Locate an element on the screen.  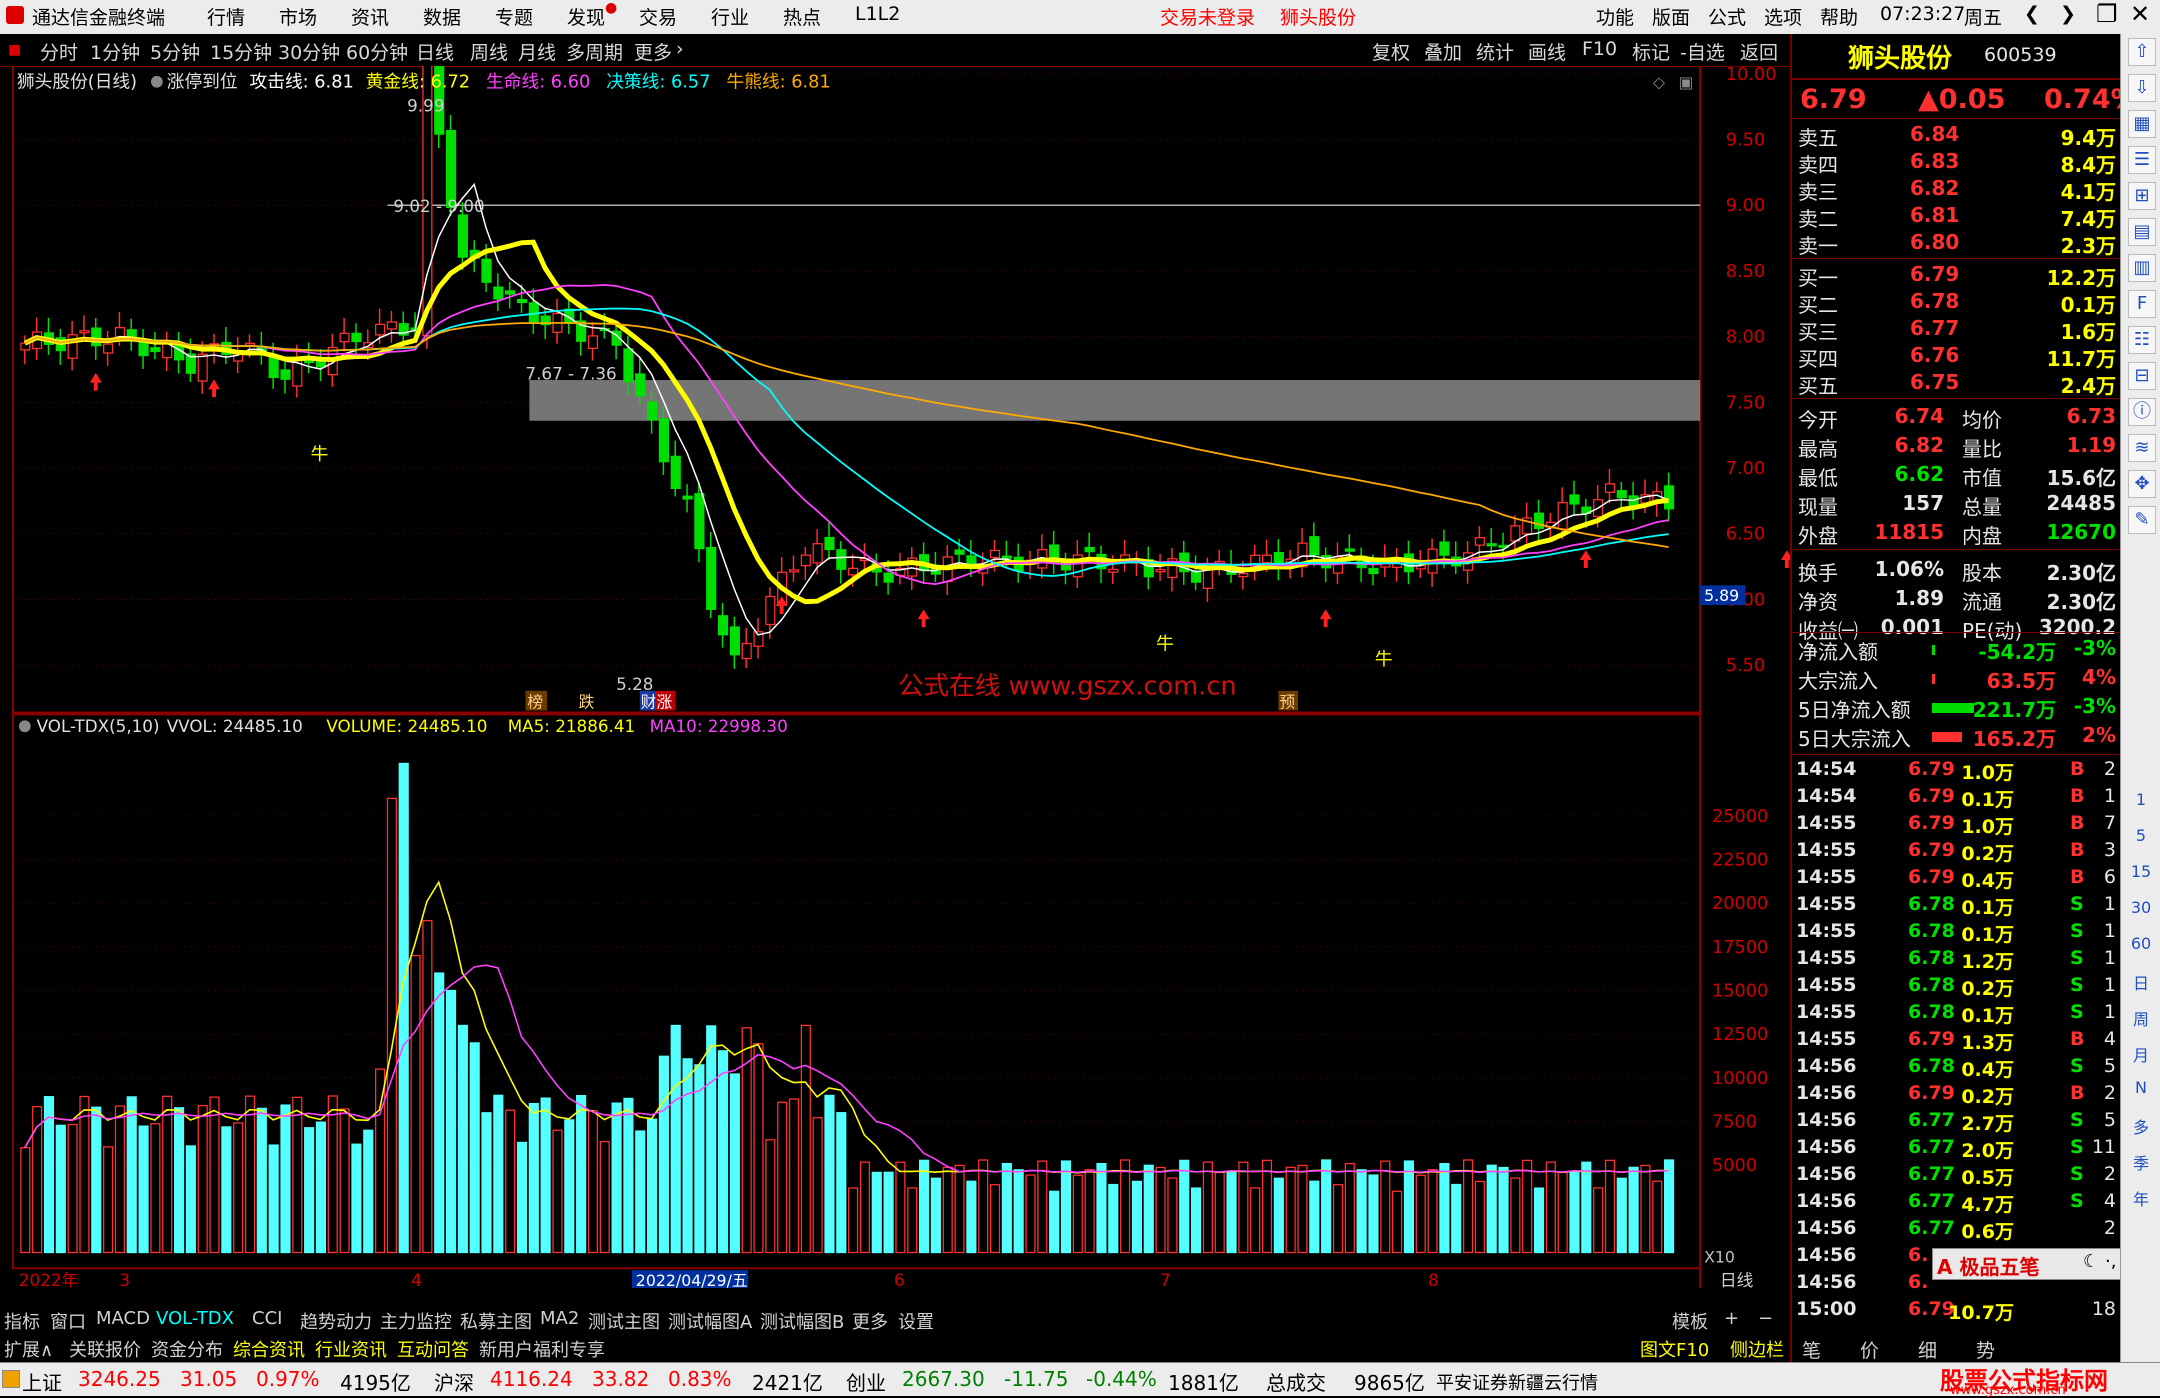
pen-icon: ✎ is located at coordinates (2142, 520).